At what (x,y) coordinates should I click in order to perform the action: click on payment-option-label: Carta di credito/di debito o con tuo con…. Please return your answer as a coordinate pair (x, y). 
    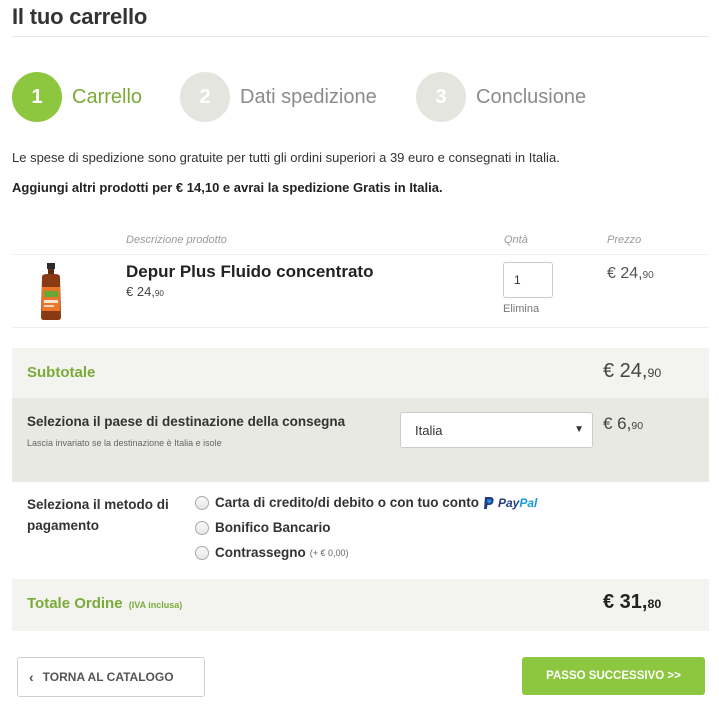
    Looking at the image, I should click on (347, 502).